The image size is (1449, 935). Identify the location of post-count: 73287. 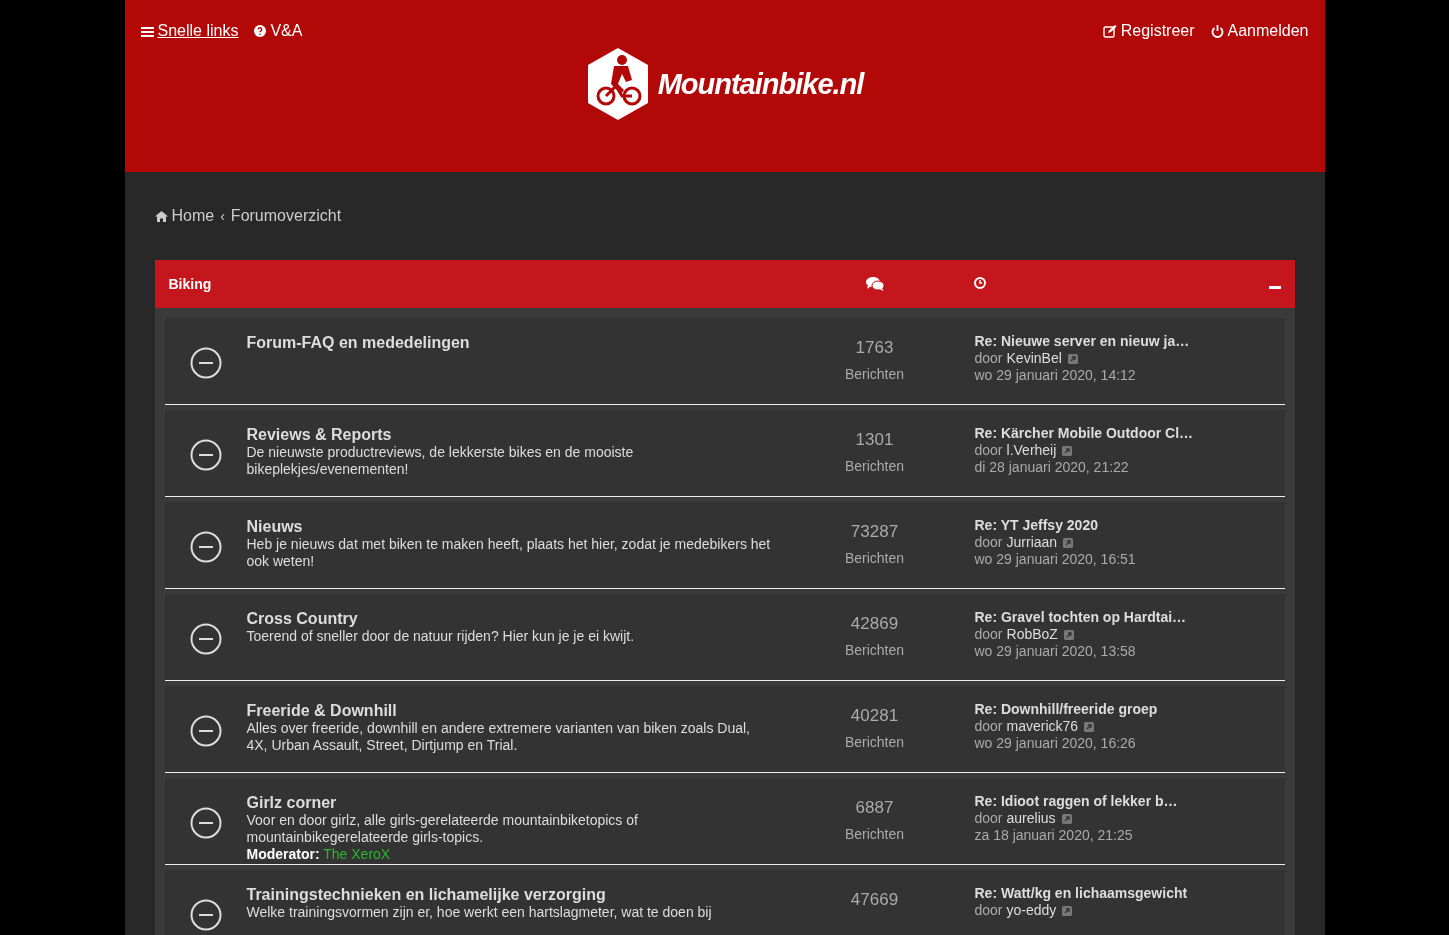
(874, 532).